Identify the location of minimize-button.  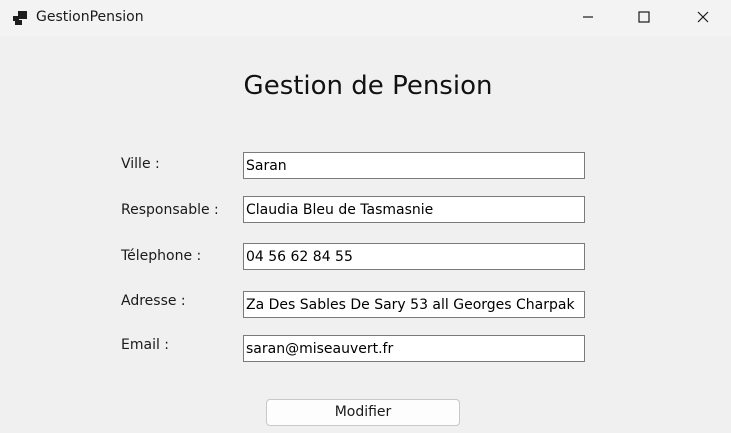
(588, 17).